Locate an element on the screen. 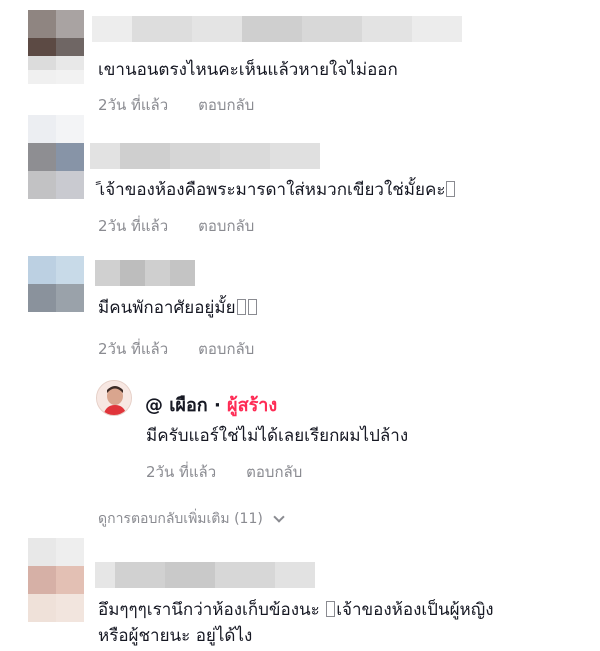 This screenshot has height=651, width=600. creator-badge: ผู้สร้าง is located at coordinates (252, 405).